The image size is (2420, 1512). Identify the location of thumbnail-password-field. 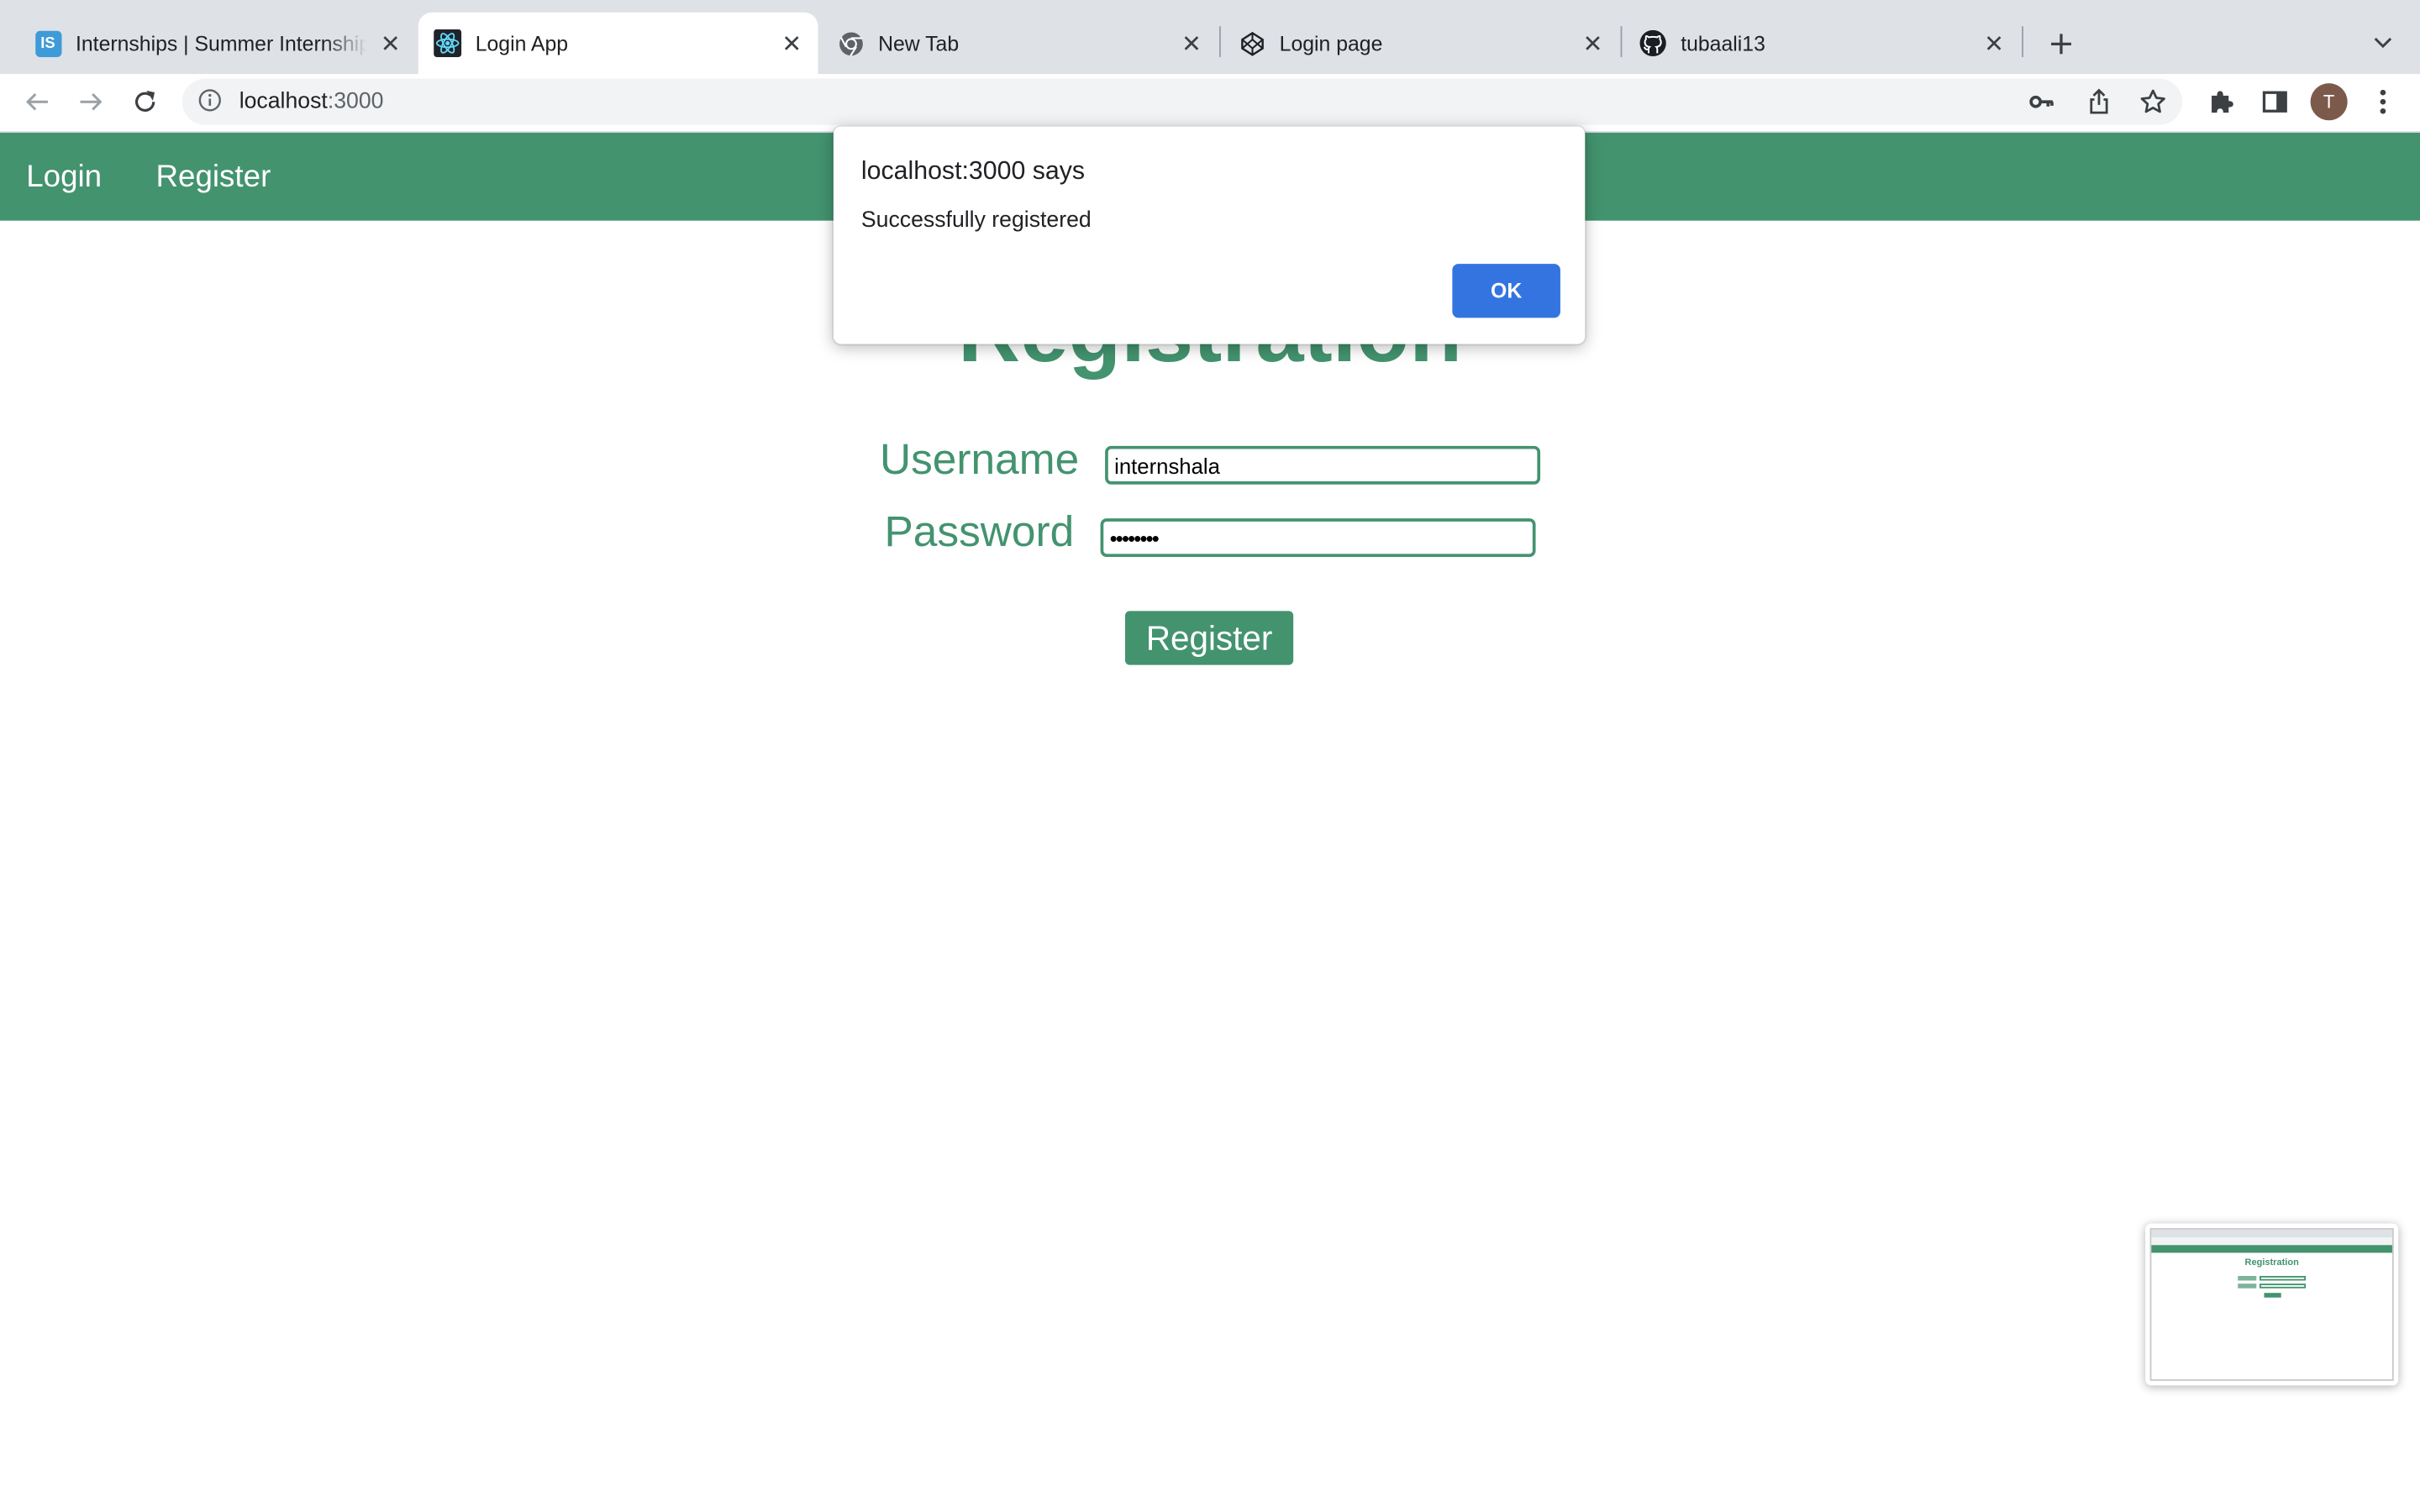
(2283, 1286).